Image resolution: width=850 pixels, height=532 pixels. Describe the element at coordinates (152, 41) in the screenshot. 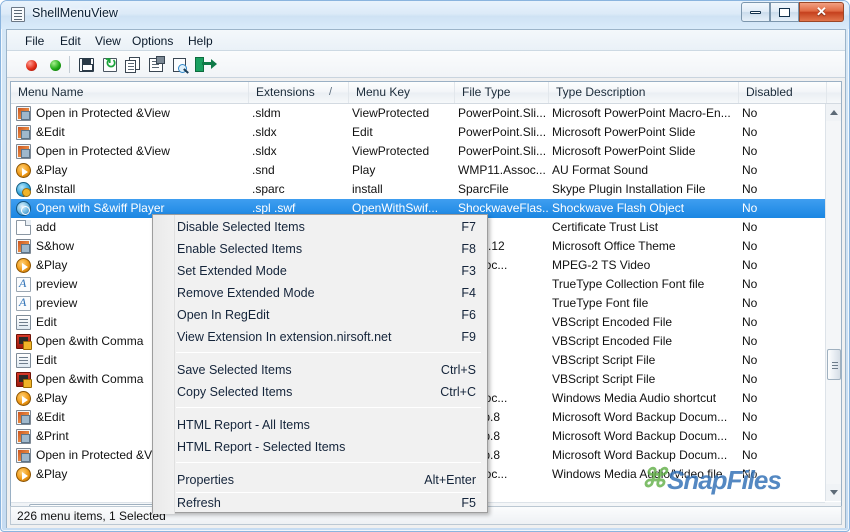

I see `menu-options: Options` at that location.